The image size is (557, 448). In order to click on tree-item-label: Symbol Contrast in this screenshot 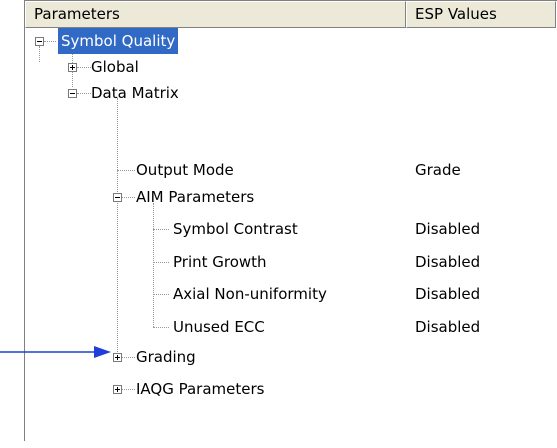, I will do `click(235, 229)`.